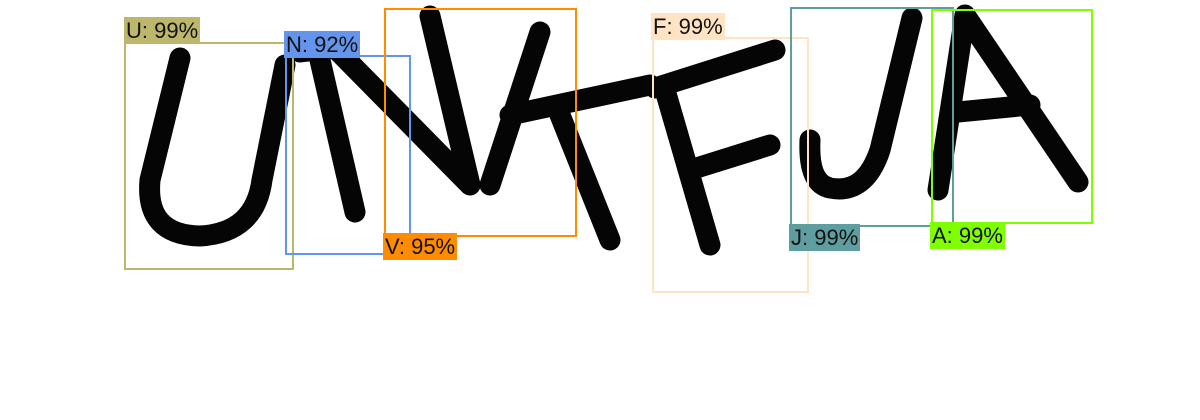 The width and height of the screenshot is (1200, 420). I want to click on detection-box-u, so click(209, 156).